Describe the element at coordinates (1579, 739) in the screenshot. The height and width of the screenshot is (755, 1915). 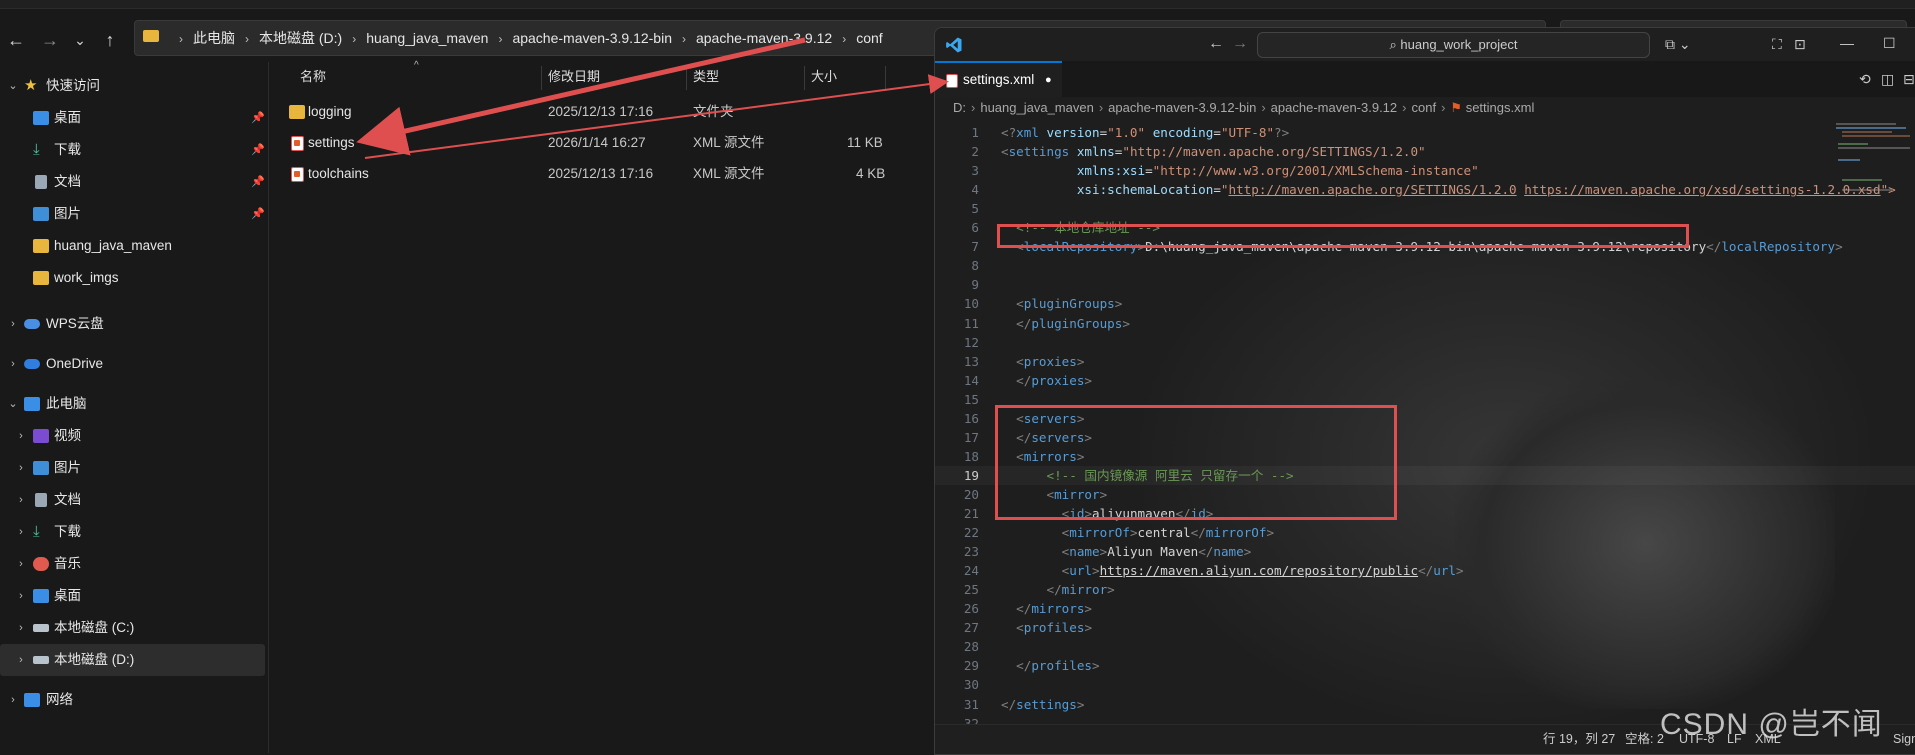
I see `cursor-position: 行 19，列 27` at that location.